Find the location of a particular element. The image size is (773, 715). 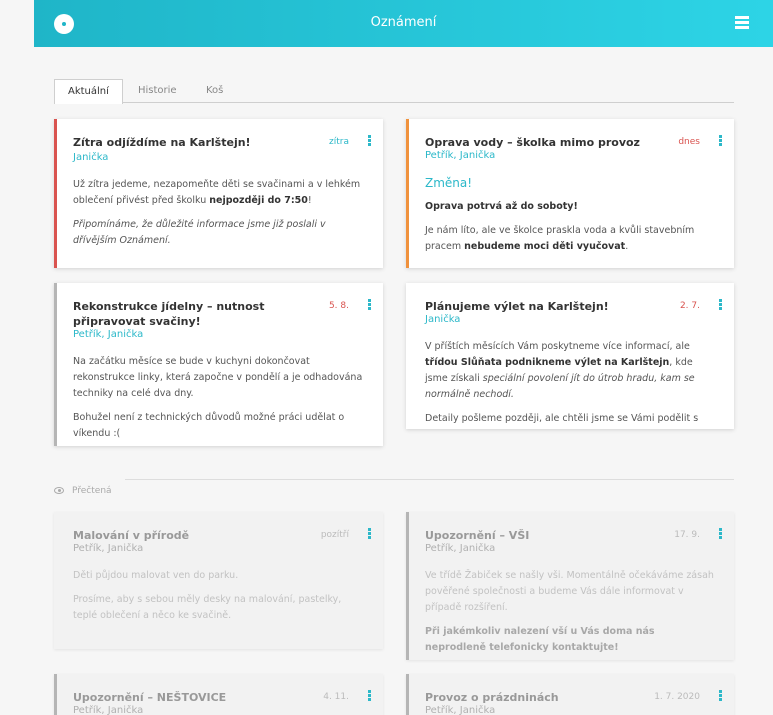

page-title: Oznámení is located at coordinates (403, 22).